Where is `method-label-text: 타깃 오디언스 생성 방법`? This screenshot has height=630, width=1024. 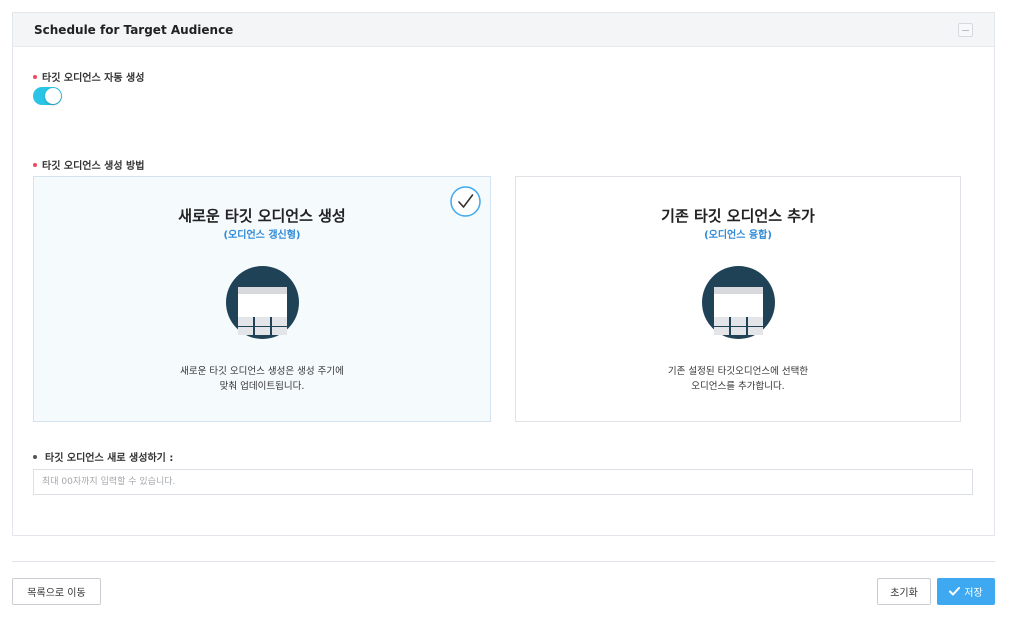
method-label-text: 타깃 오디언스 생성 방법 is located at coordinates (93, 166).